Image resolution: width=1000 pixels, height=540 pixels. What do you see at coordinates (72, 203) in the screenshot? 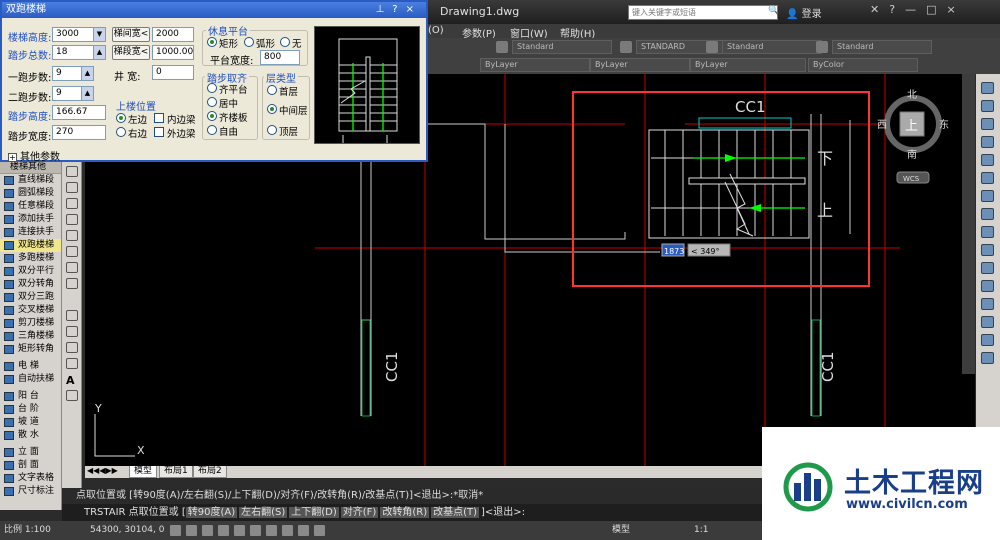
I see `spline-icon` at bounding box center [72, 203].